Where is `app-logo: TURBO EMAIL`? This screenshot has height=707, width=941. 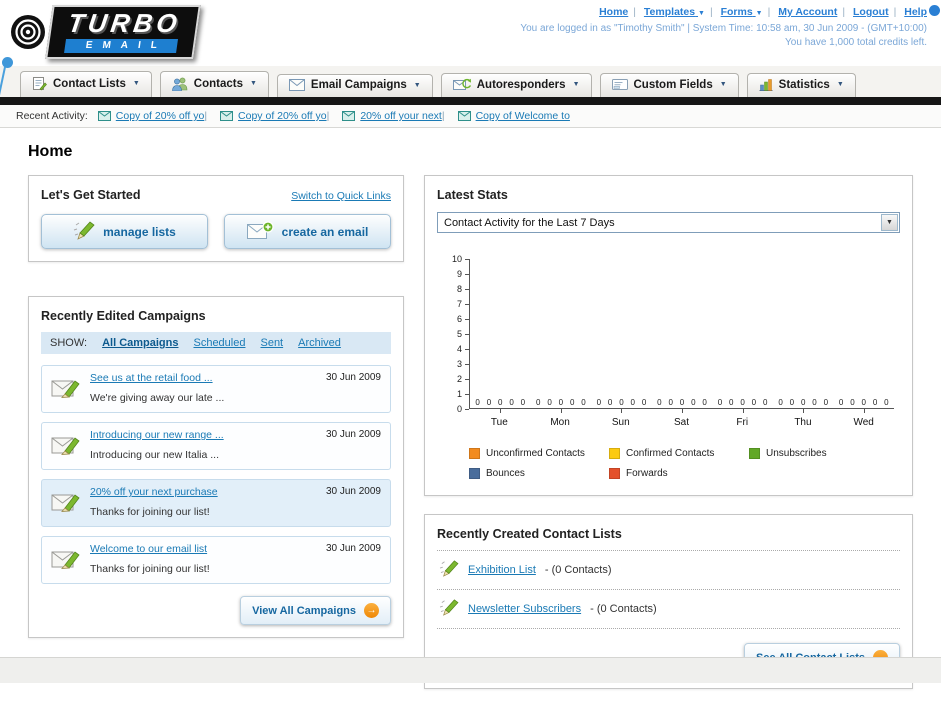 app-logo: TURBO EMAIL is located at coordinates (135, 32).